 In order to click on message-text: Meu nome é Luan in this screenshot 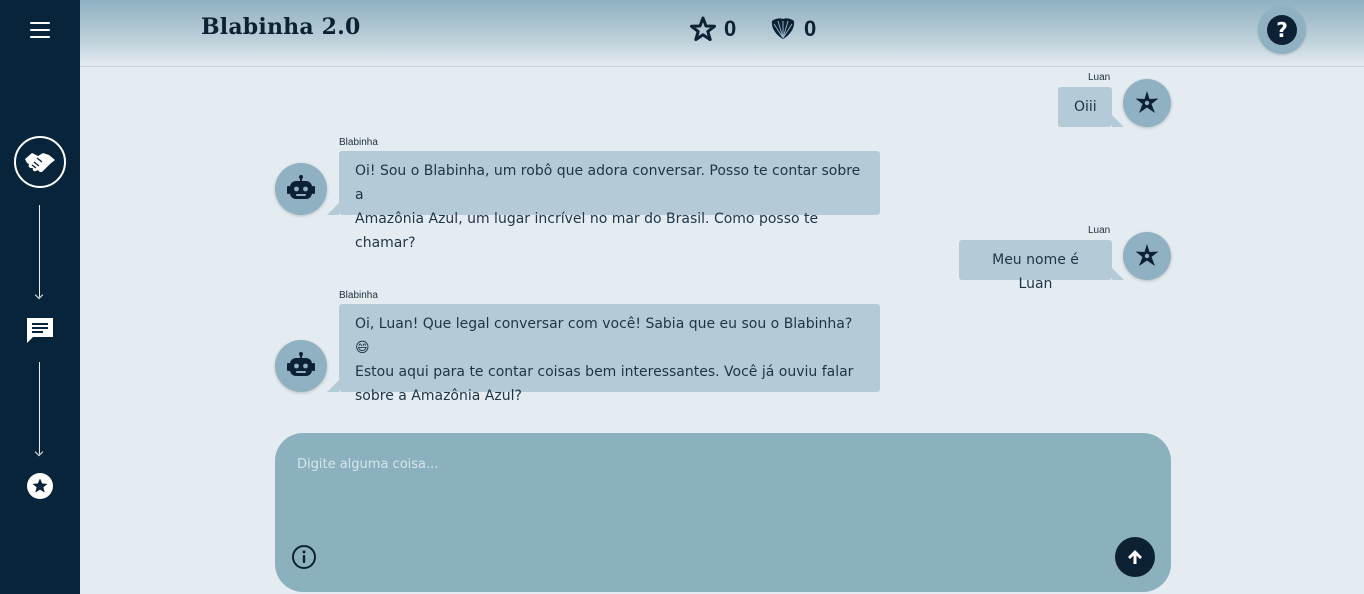, I will do `click(1035, 272)`.